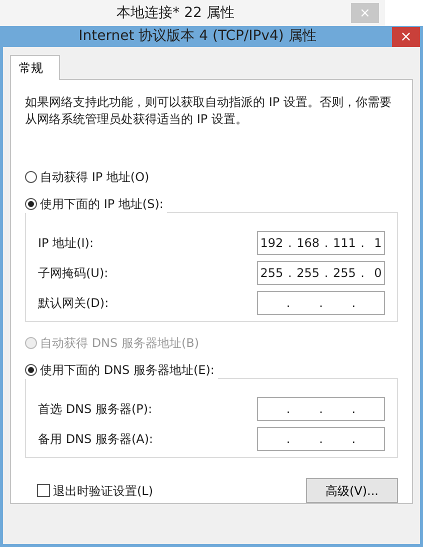 The width and height of the screenshot is (423, 547). Describe the element at coordinates (406, 36) in the screenshot. I see `close-button: ×` at that location.